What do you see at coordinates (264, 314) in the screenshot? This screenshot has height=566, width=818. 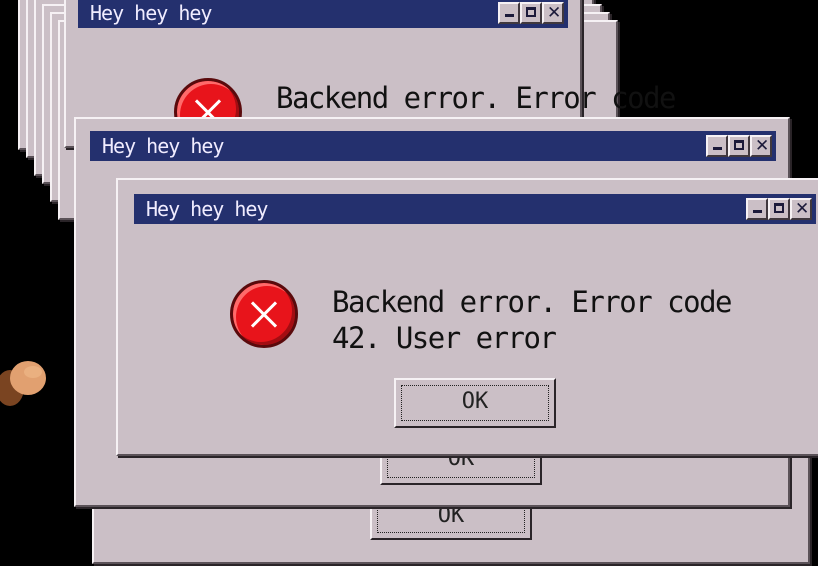 I see `error-icon` at bounding box center [264, 314].